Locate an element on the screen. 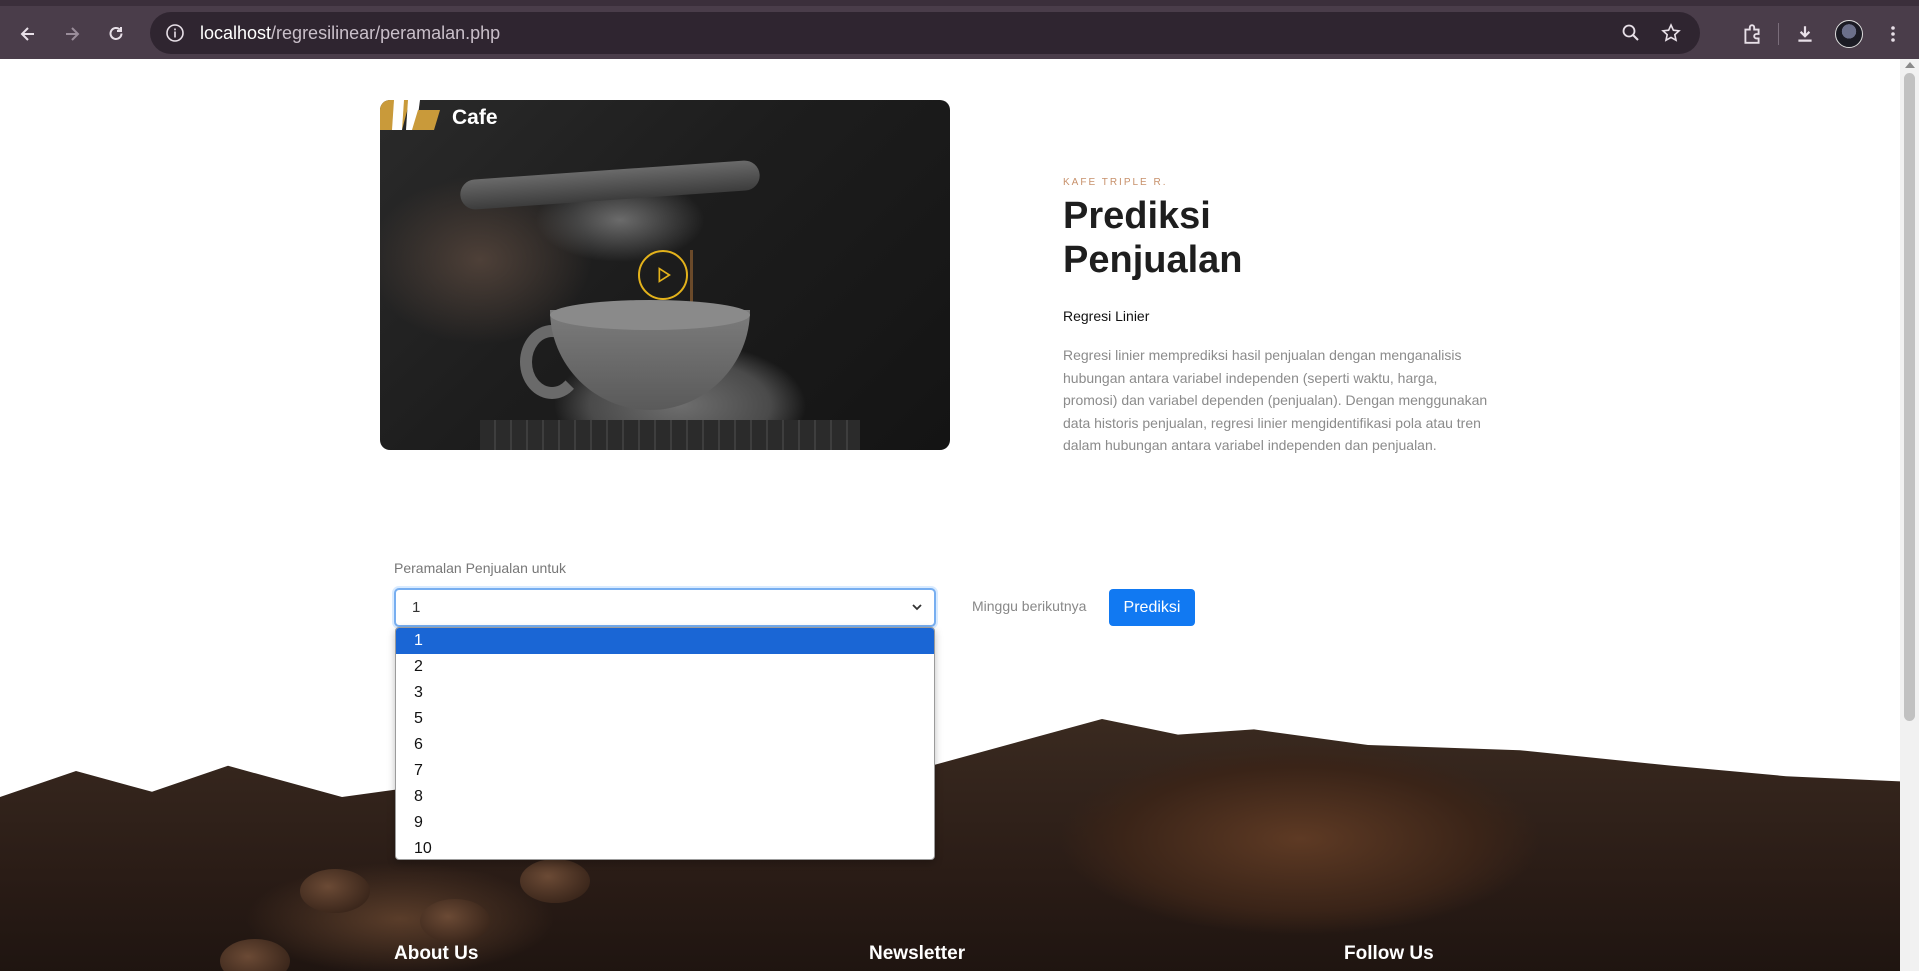 This screenshot has height=971, width=1919. zoom-icon is located at coordinates (1631, 33).